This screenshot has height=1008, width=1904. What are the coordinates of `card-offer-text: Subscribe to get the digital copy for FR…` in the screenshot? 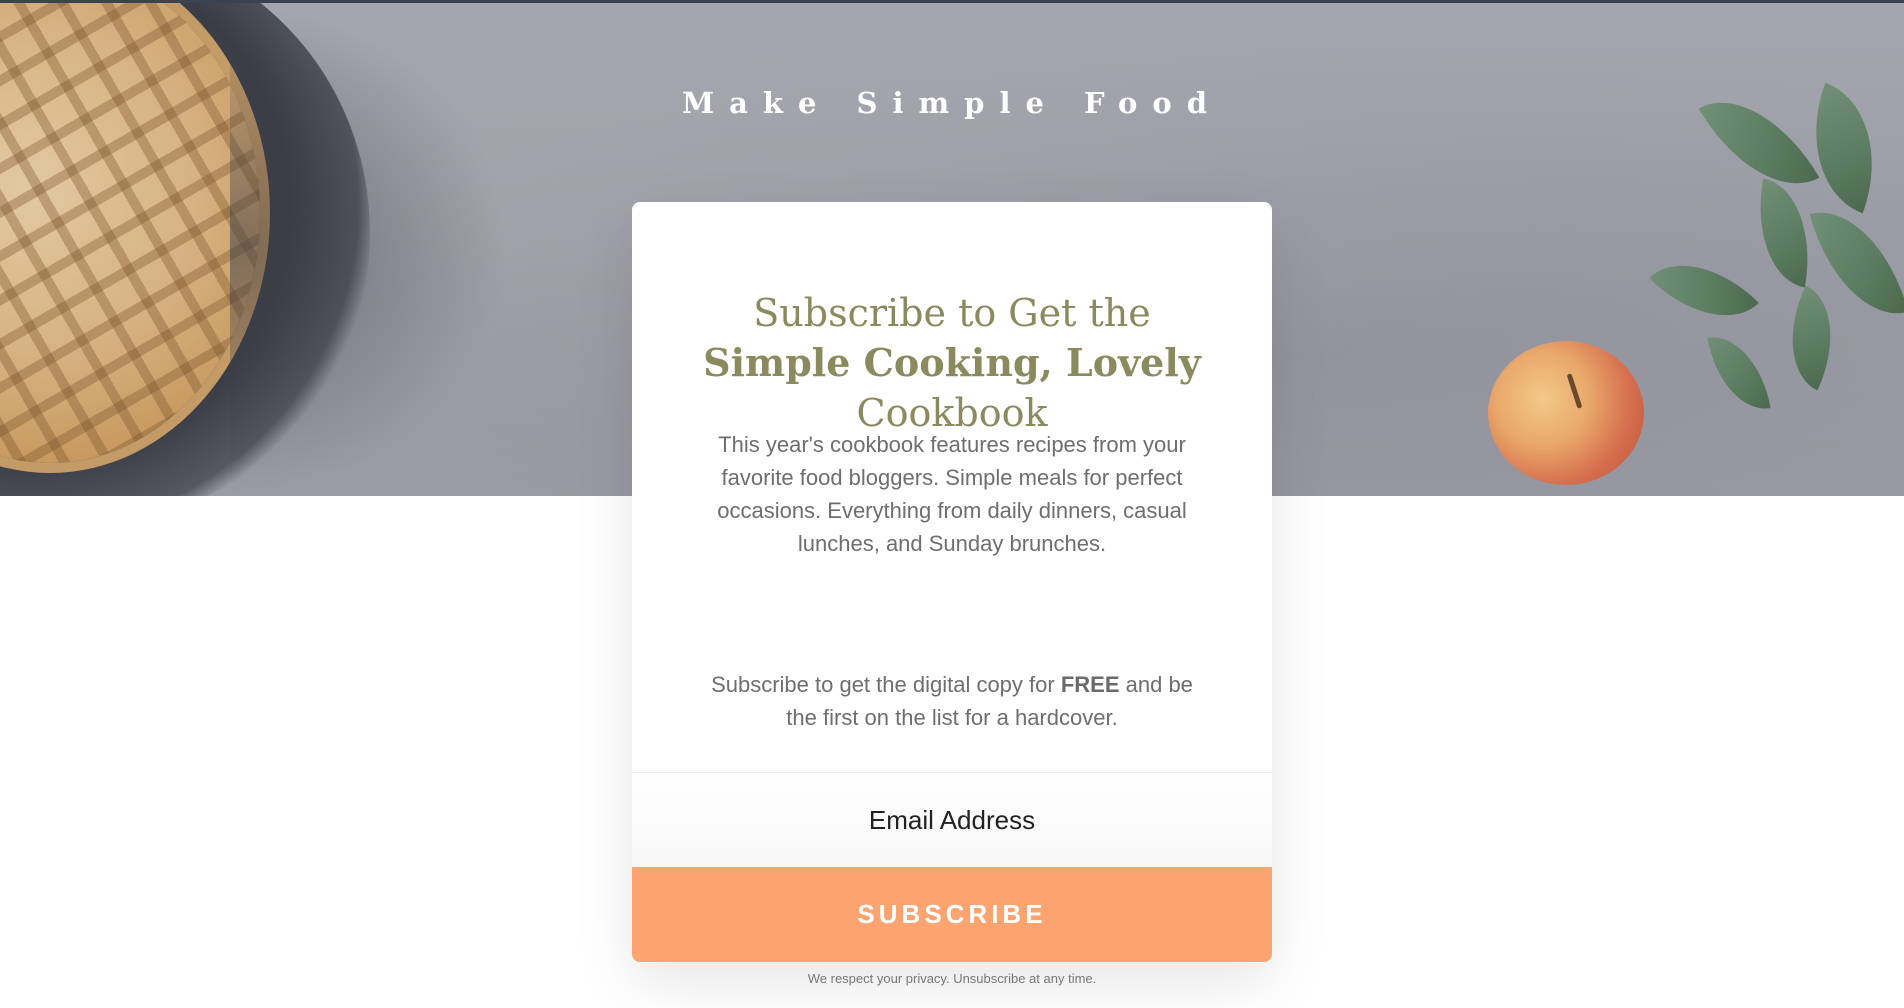 It's located at (952, 701).